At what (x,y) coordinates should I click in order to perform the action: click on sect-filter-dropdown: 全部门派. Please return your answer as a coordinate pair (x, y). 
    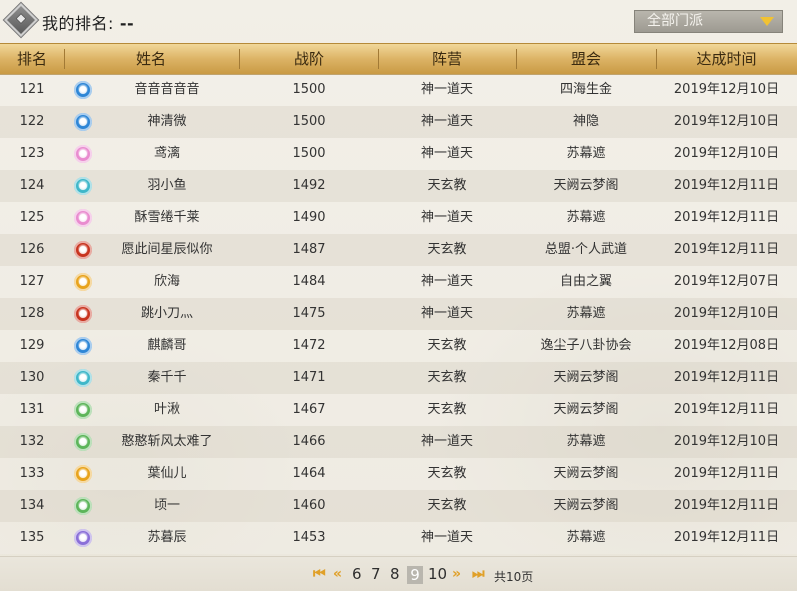
    Looking at the image, I should click on (708, 21).